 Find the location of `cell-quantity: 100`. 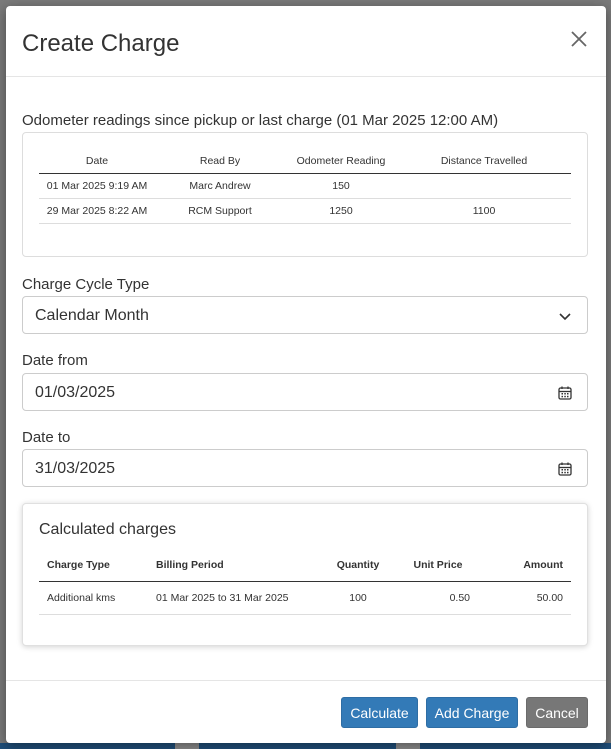

cell-quantity: 100 is located at coordinates (358, 598).